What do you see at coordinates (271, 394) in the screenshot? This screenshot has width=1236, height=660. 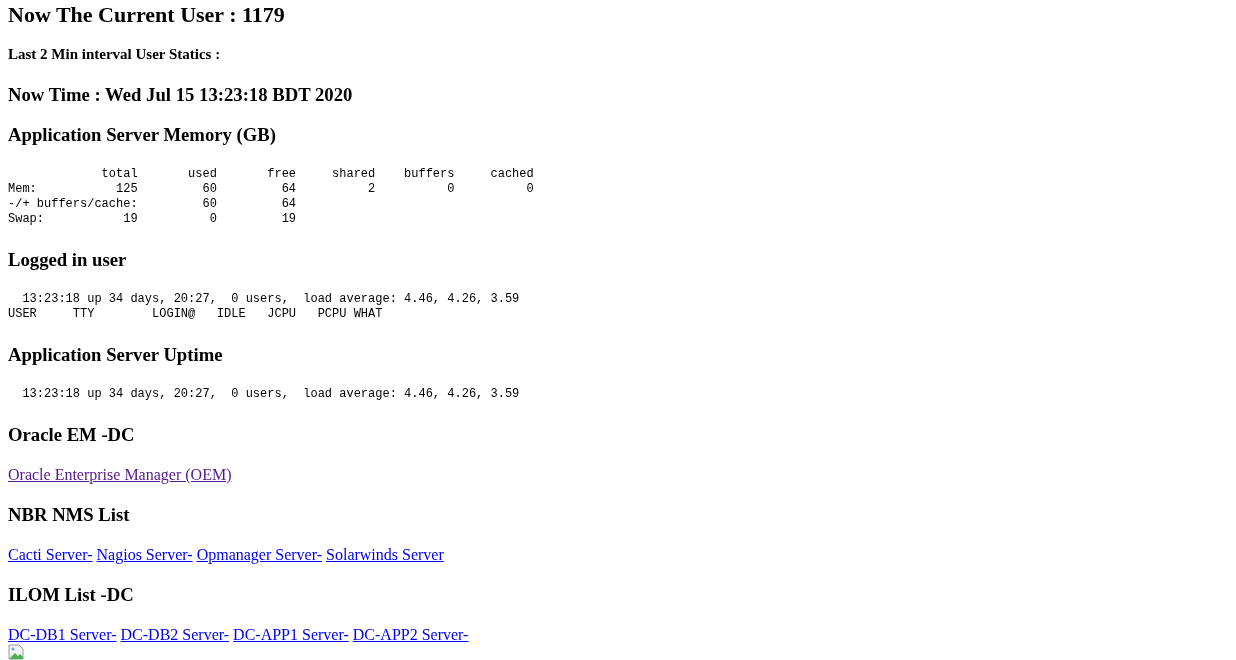 I see `command-output: 13:23:18 up 34 days, 20:27, 0 users, load average: 4.46, 4.26, 3.59` at bounding box center [271, 394].